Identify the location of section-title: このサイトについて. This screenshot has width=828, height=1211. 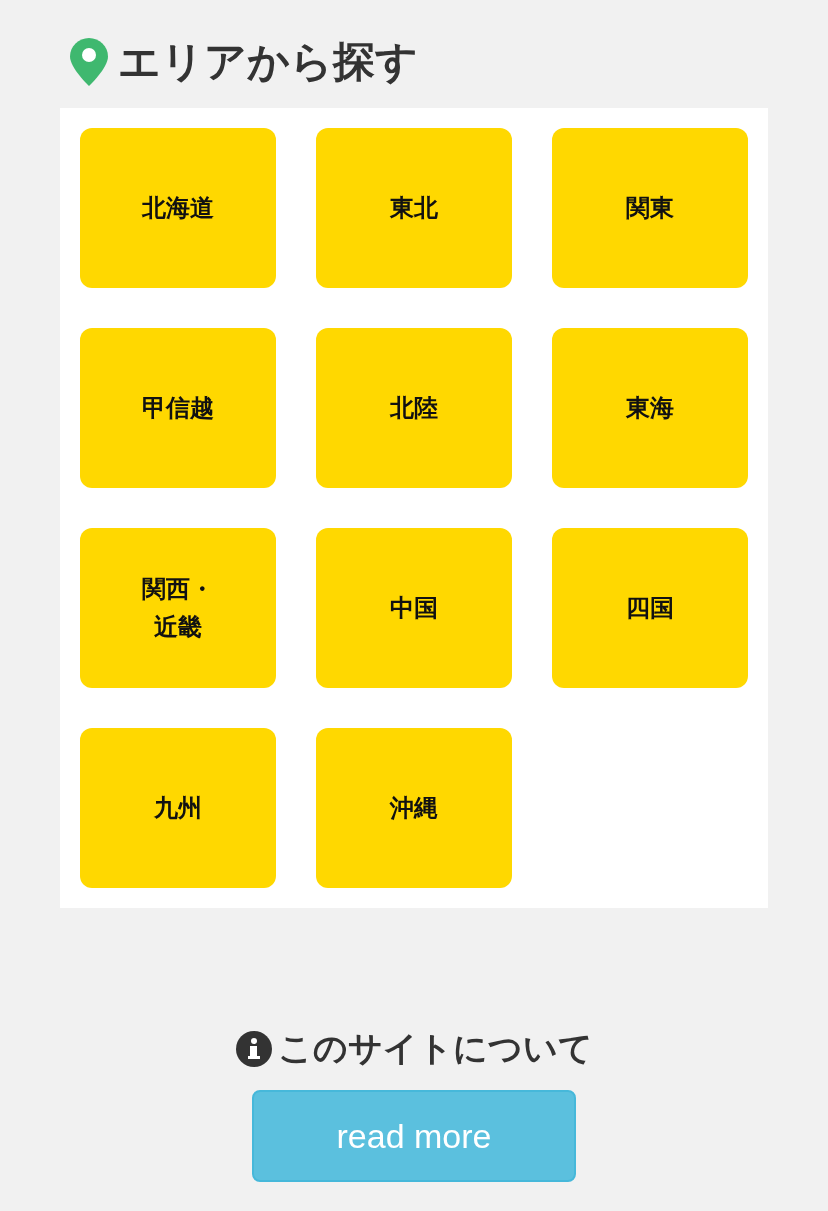
(435, 1048).